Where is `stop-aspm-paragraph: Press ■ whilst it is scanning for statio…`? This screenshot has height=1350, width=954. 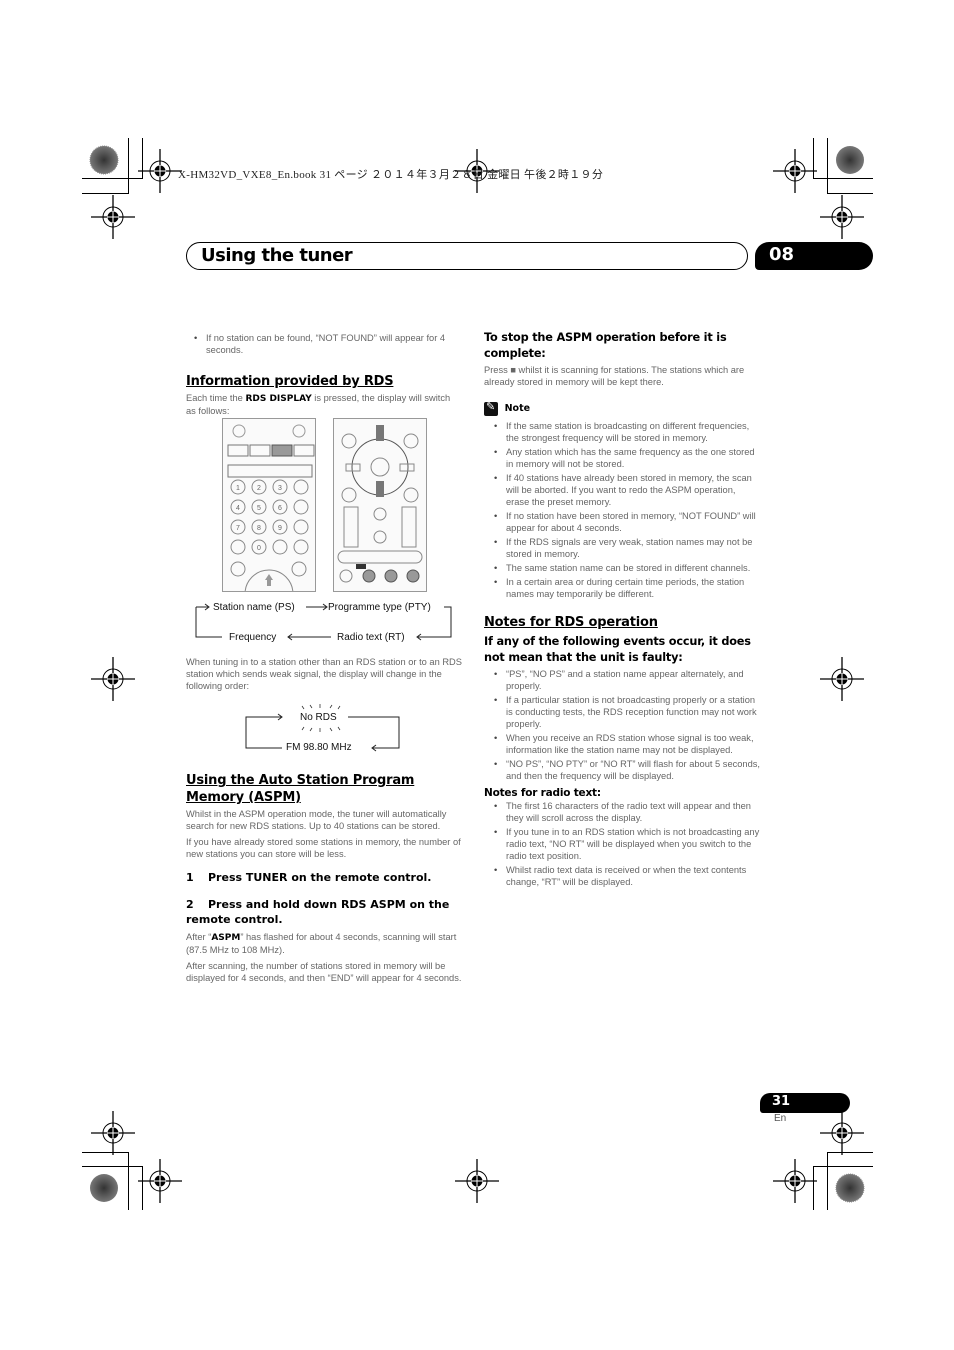
stop-aspm-paragraph: Press ■ whilst it is scanning for statio… is located at coordinates (614, 376).